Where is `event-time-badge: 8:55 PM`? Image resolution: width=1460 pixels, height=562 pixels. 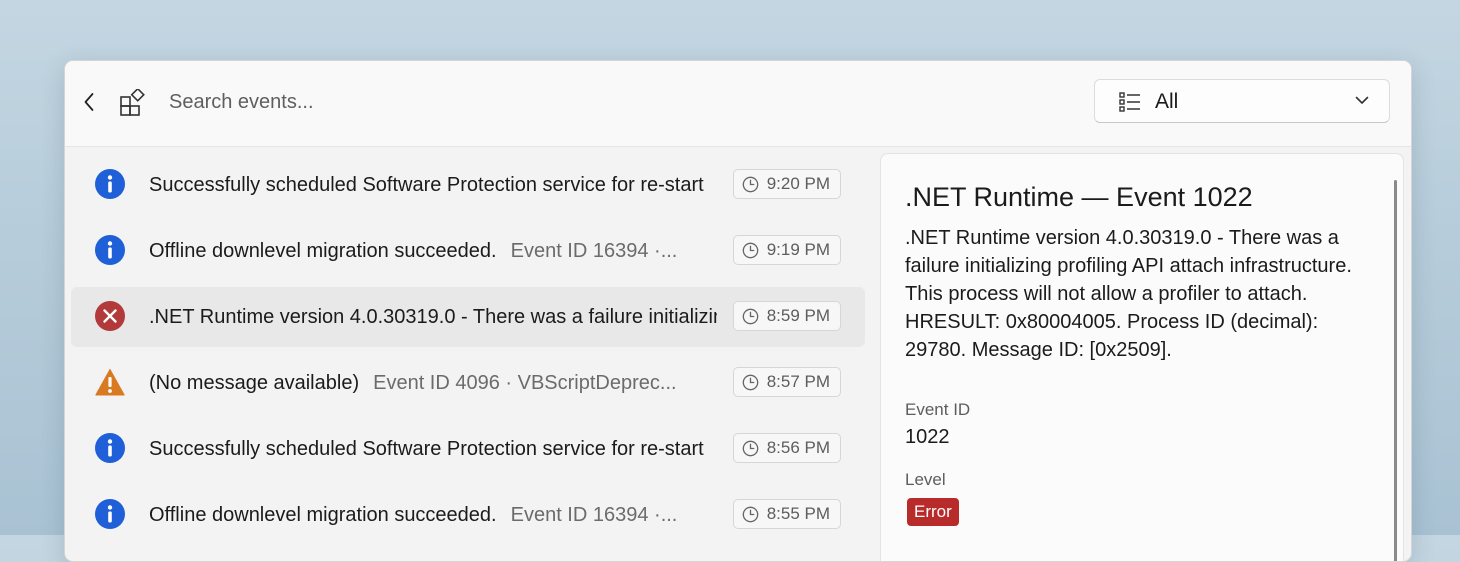 event-time-badge: 8:55 PM is located at coordinates (786, 514).